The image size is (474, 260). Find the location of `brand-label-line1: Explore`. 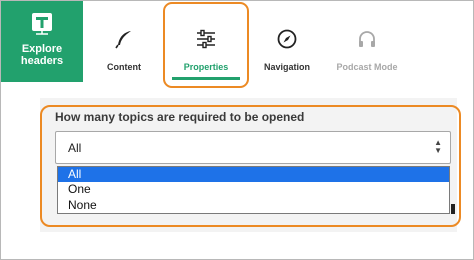

brand-label-line1: Explore is located at coordinates (42, 49).